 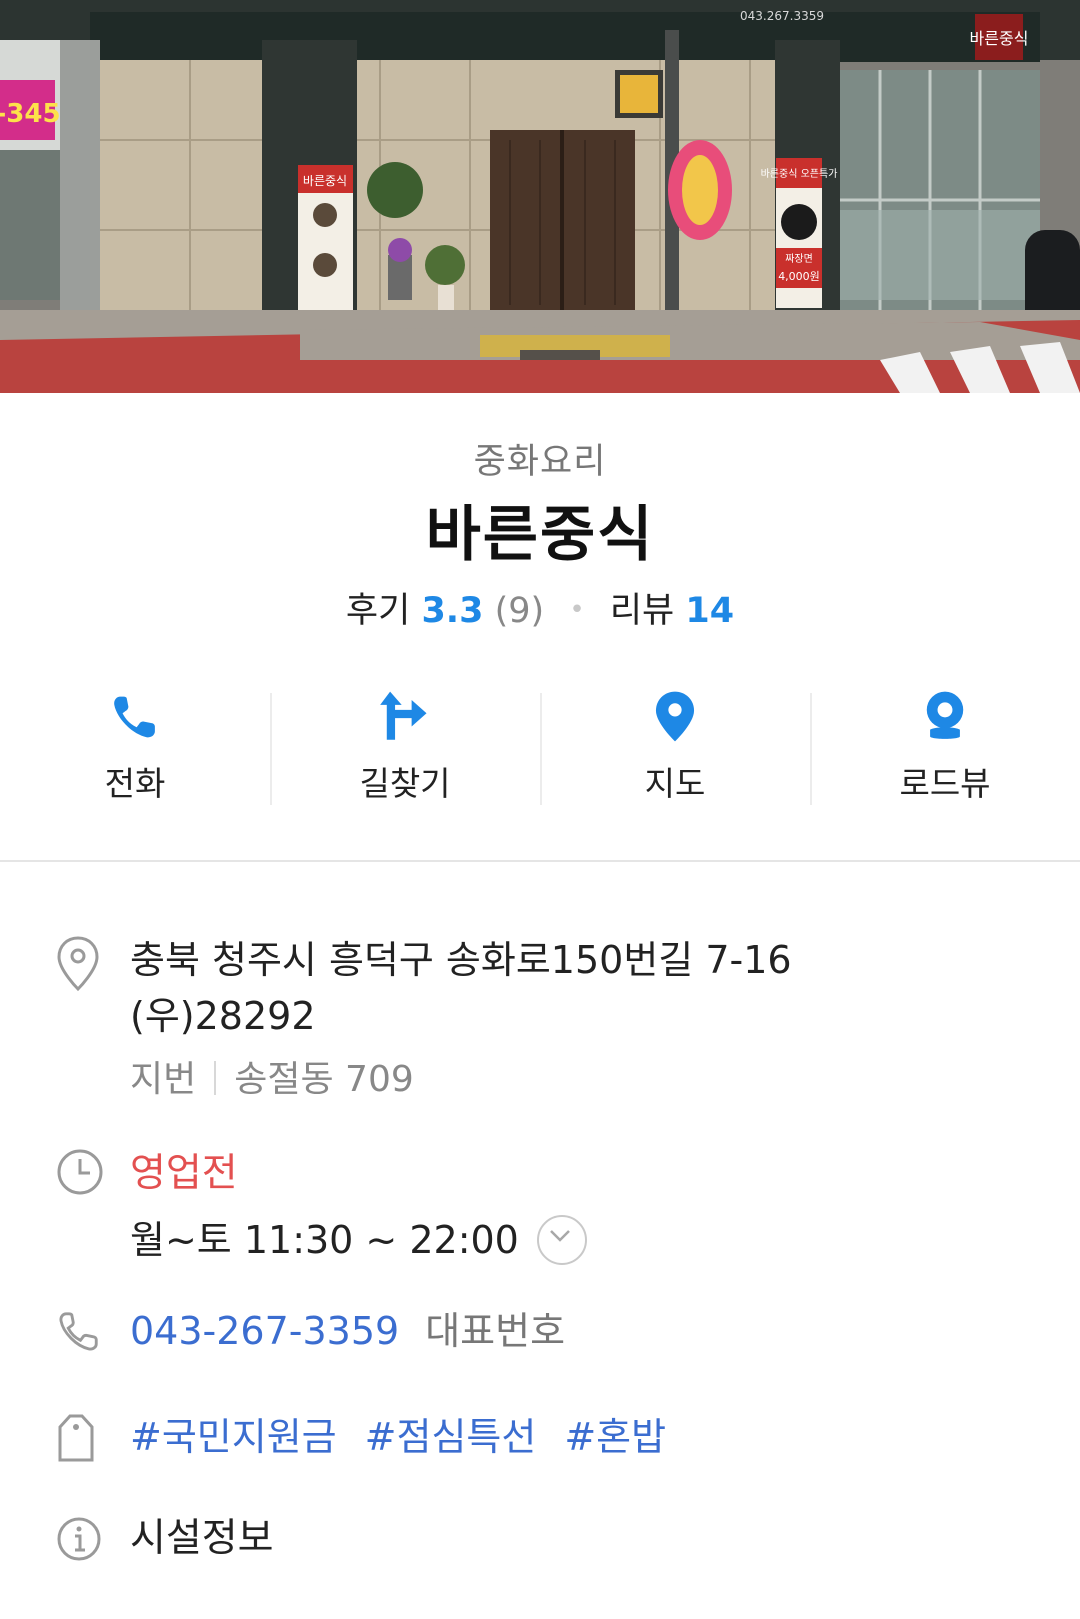 What do you see at coordinates (76, 1438) in the screenshot?
I see `tag-icon` at bounding box center [76, 1438].